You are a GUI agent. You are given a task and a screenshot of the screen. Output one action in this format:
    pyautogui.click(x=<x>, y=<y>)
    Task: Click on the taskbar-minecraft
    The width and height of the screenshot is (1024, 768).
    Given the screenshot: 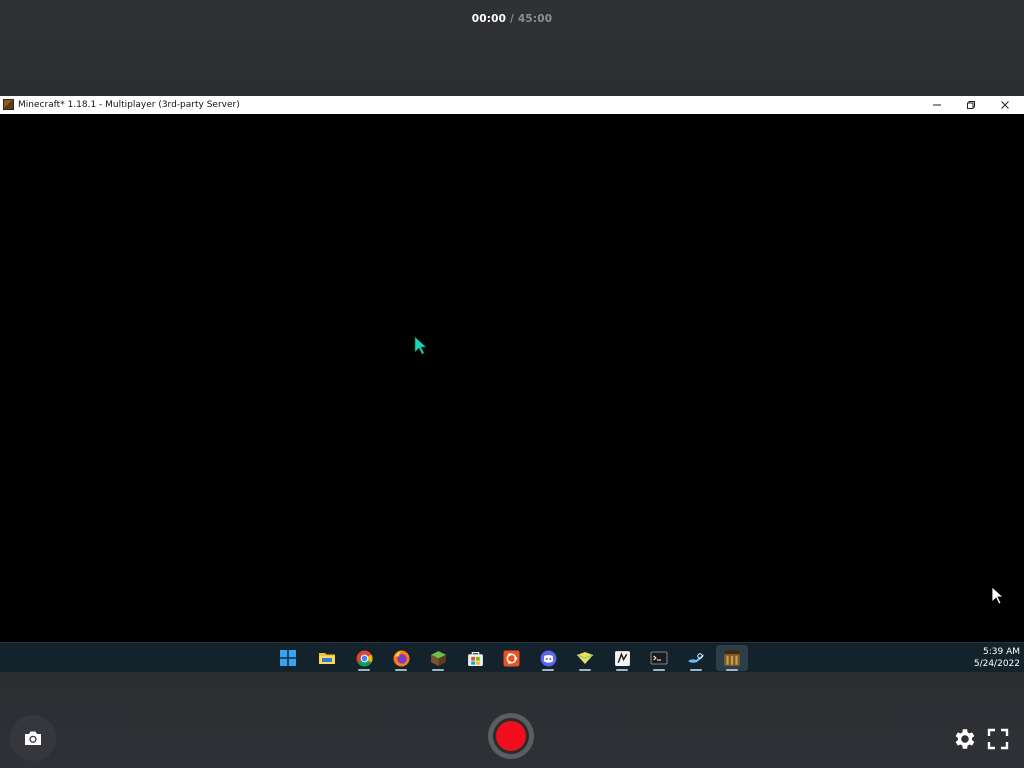 What is the action you would take?
    pyautogui.click(x=732, y=658)
    